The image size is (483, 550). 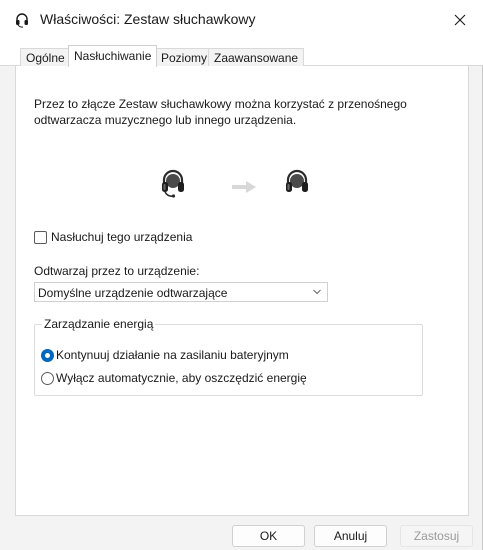 I want to click on listen-checkbox-label: Nasłuchuj tego urządzenia, so click(x=122, y=237).